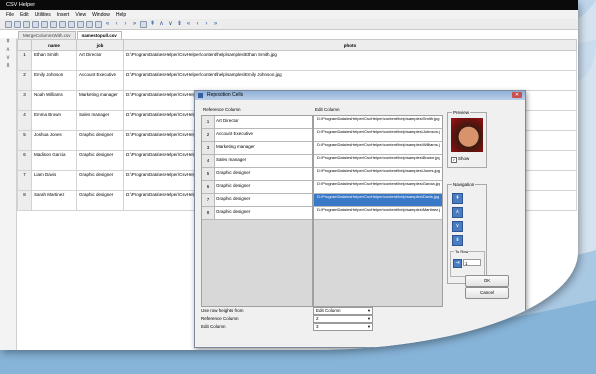  What do you see at coordinates (8, 58) in the screenshot?
I see `down-row-nav-icon: ∨` at bounding box center [8, 58].